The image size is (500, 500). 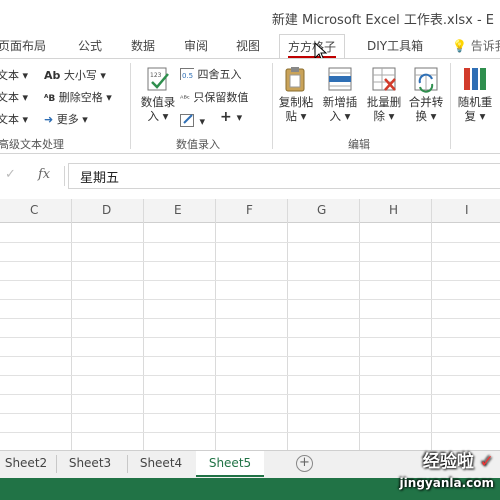 What do you see at coordinates (395, 45) in the screenshot?
I see `tab-diy-toolbox: DIY工具箱` at bounding box center [395, 45].